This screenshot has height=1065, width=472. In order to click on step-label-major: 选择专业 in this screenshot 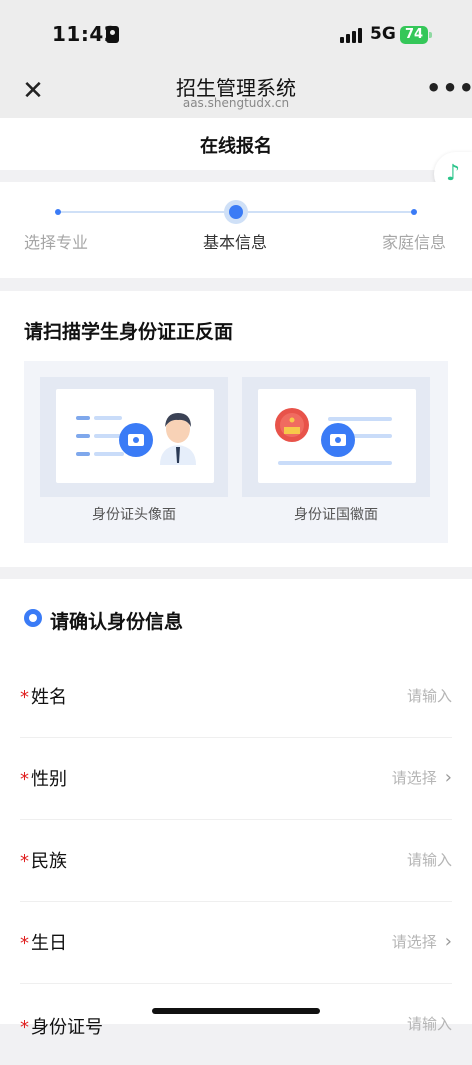, I will do `click(56, 242)`.